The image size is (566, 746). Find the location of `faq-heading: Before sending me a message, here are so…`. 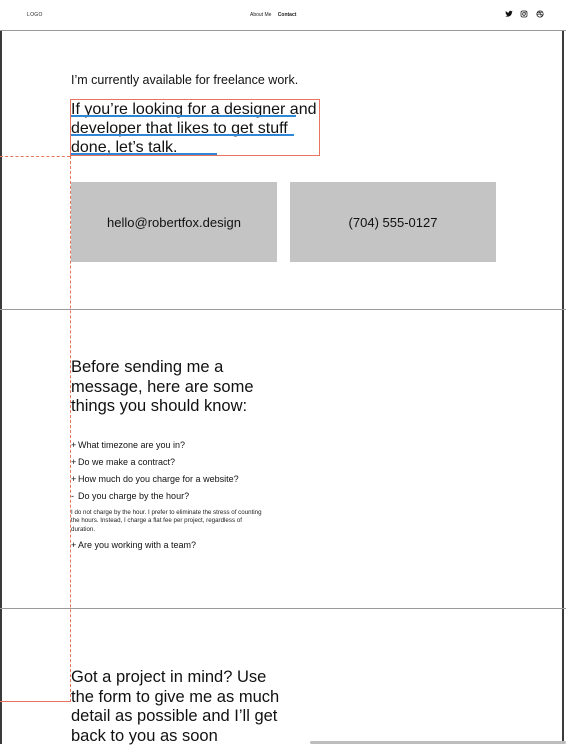

faq-heading: Before sending me a message, here are so… is located at coordinates (162, 386).